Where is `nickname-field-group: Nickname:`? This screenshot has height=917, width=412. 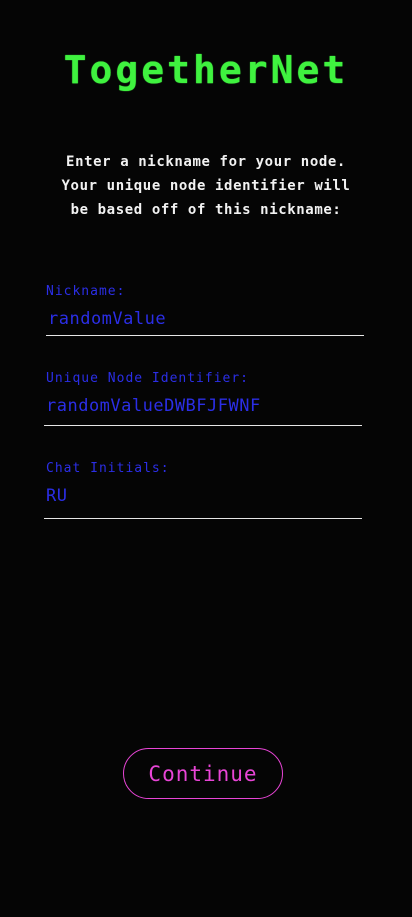
nickname-field-group: Nickname: is located at coordinates (204, 310).